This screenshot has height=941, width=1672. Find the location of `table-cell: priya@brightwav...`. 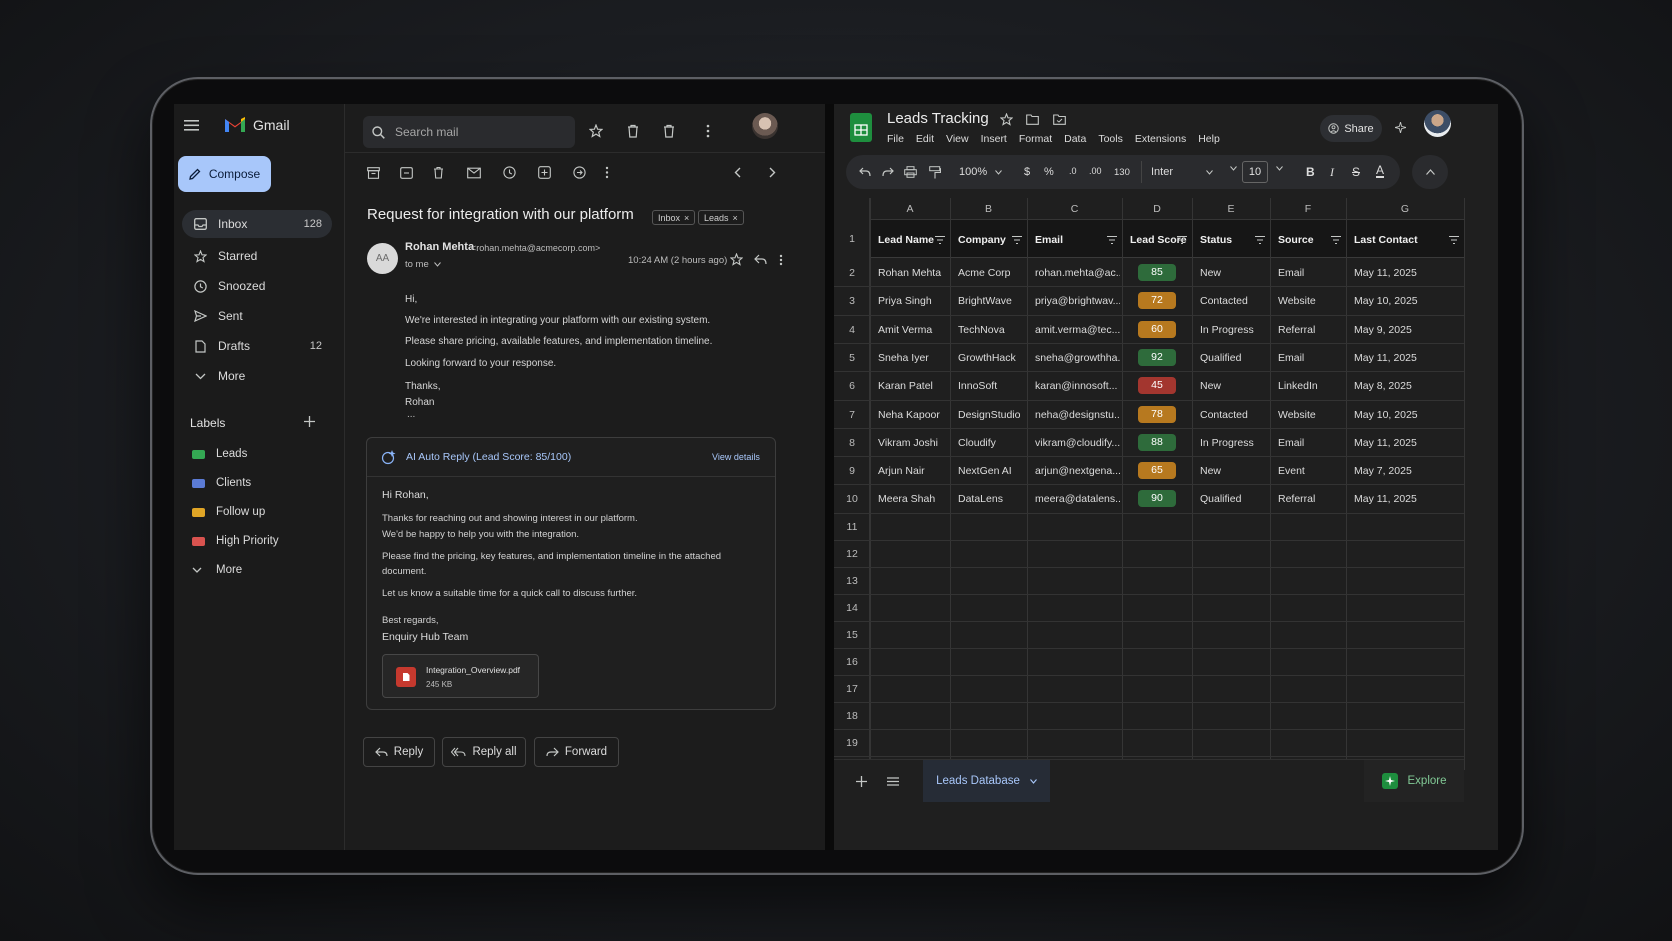

table-cell: priya@brightwav... is located at coordinates (1077, 301).